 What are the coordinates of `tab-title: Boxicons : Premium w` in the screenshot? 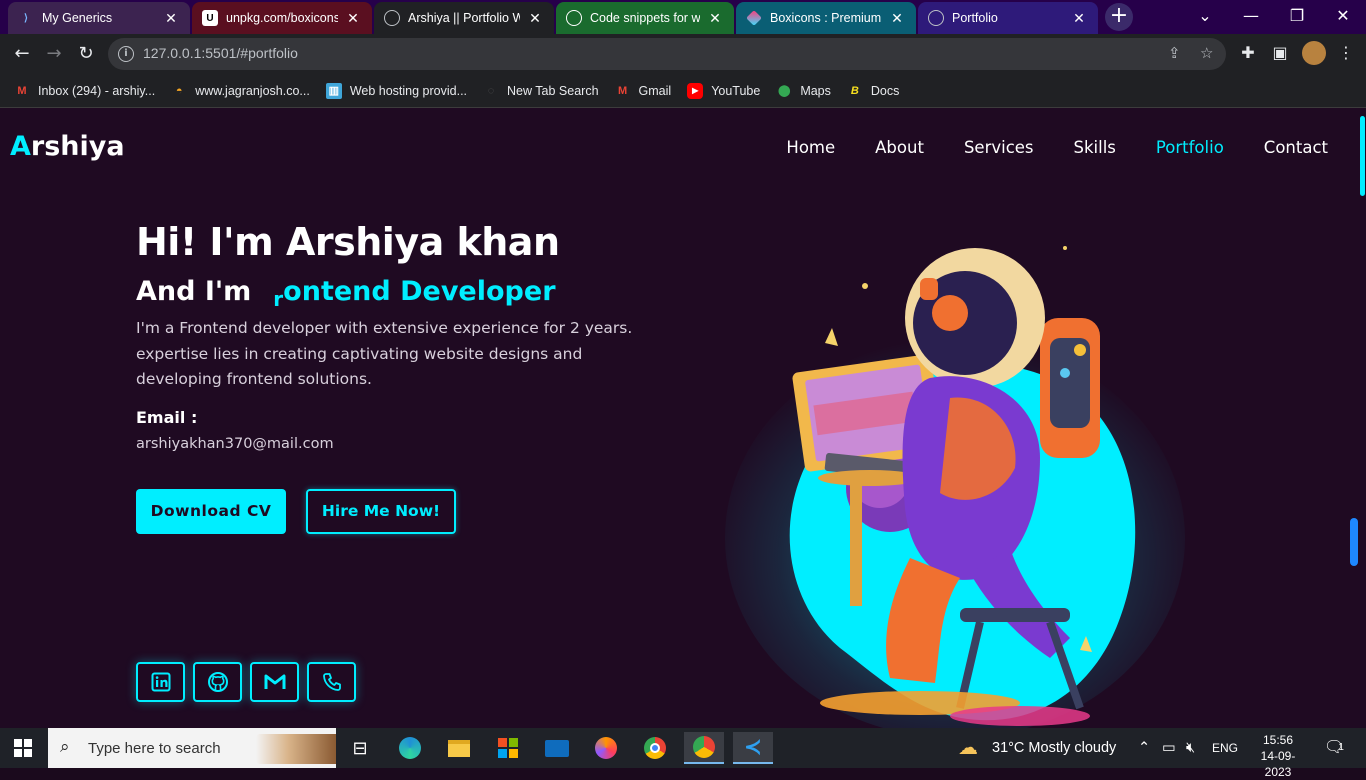 It's located at (826, 18).